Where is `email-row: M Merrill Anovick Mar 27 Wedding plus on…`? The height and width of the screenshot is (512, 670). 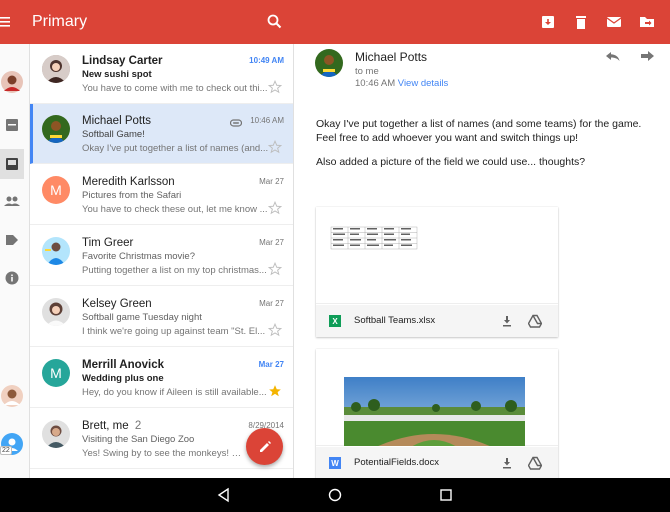
email-row: M Merrill Anovick Mar 27 Wedding plus on… is located at coordinates (161, 378).